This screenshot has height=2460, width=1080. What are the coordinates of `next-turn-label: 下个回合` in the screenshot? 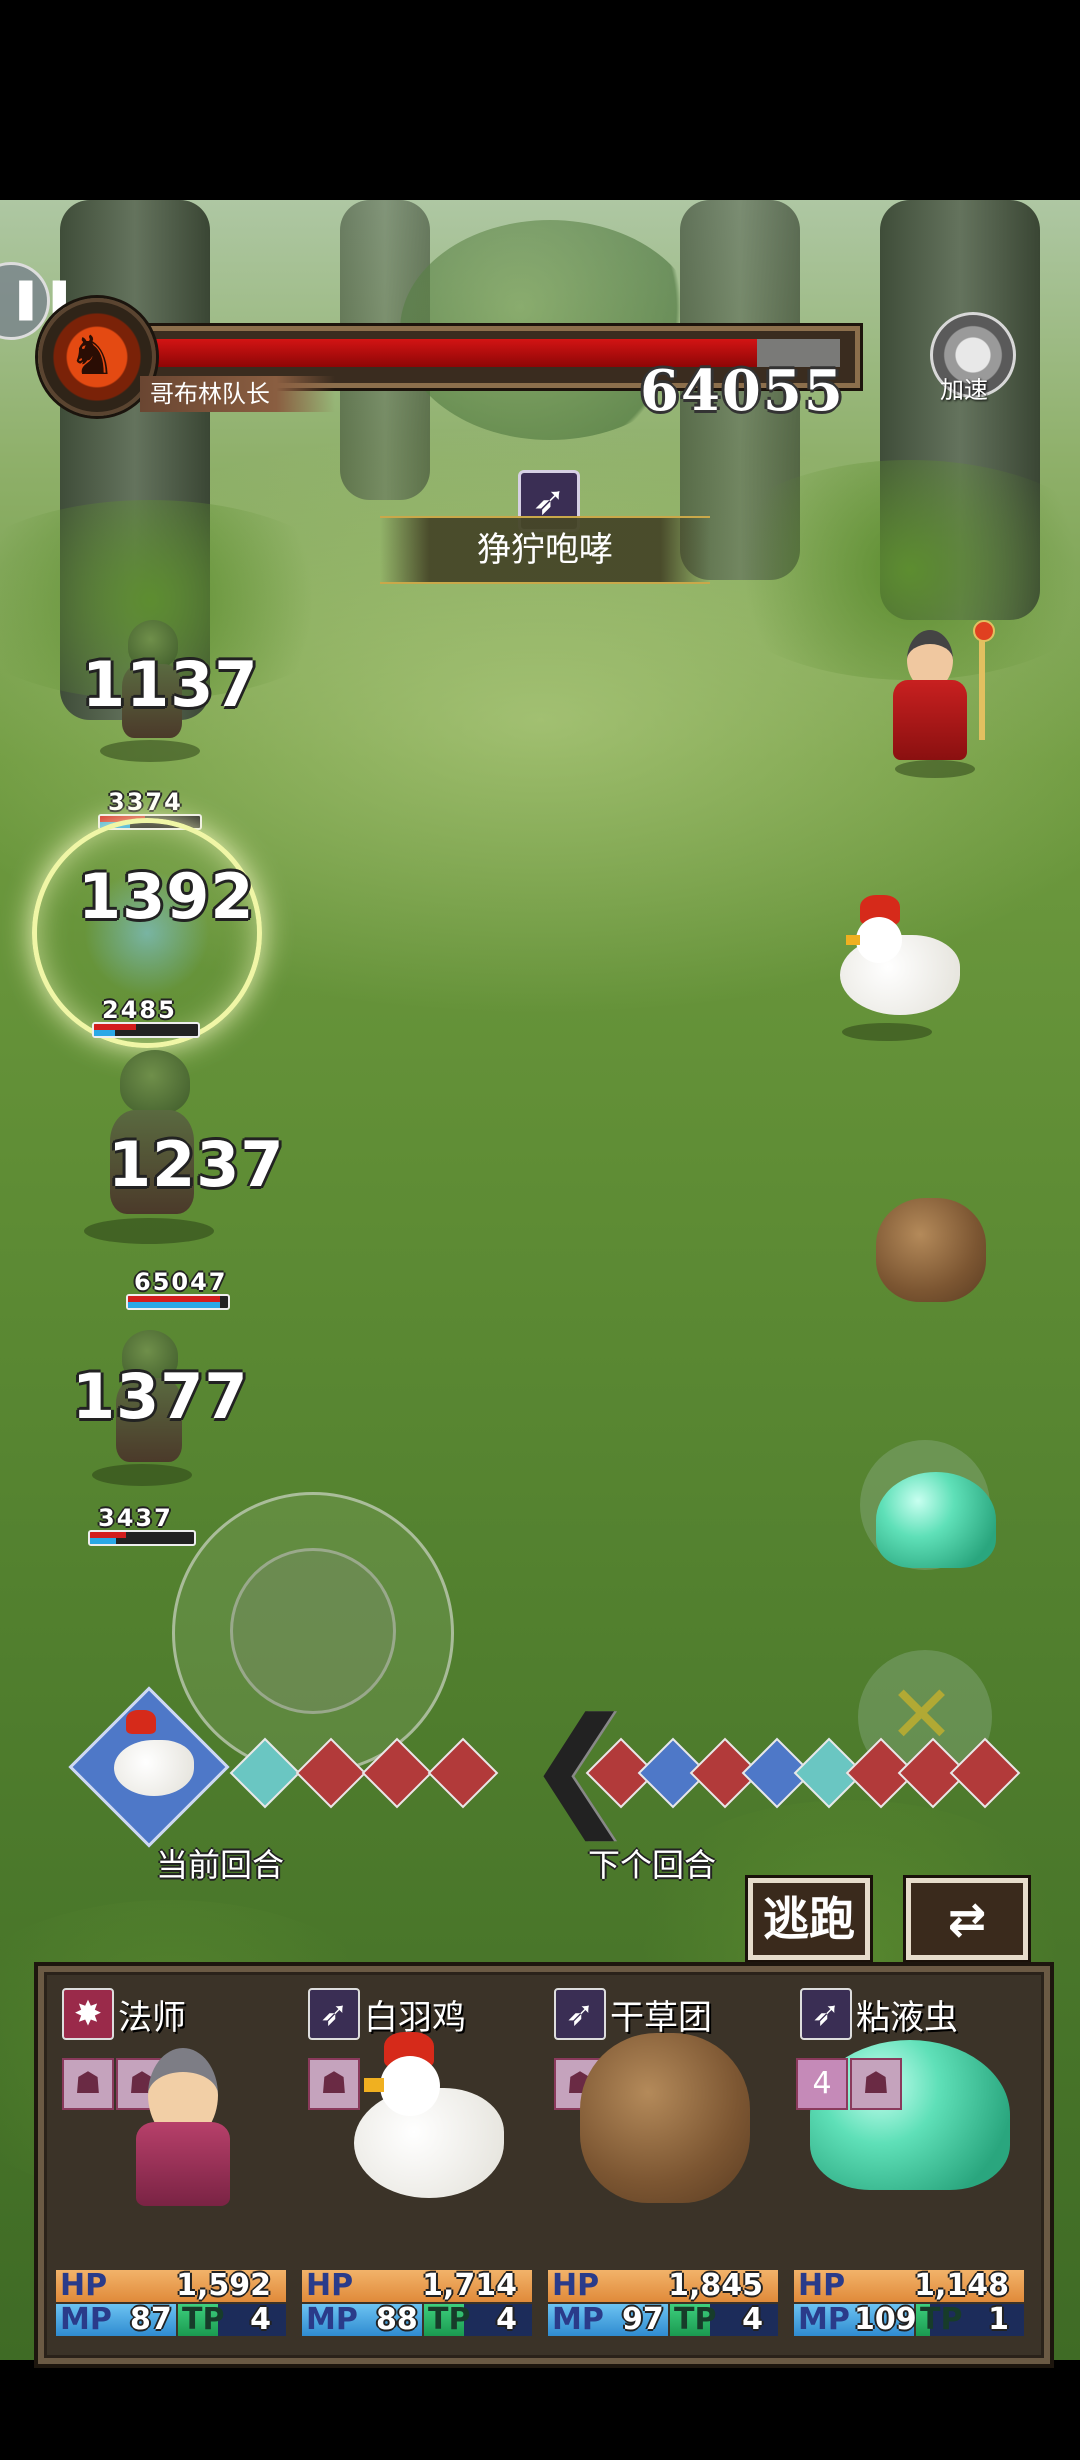 It's located at (652, 1865).